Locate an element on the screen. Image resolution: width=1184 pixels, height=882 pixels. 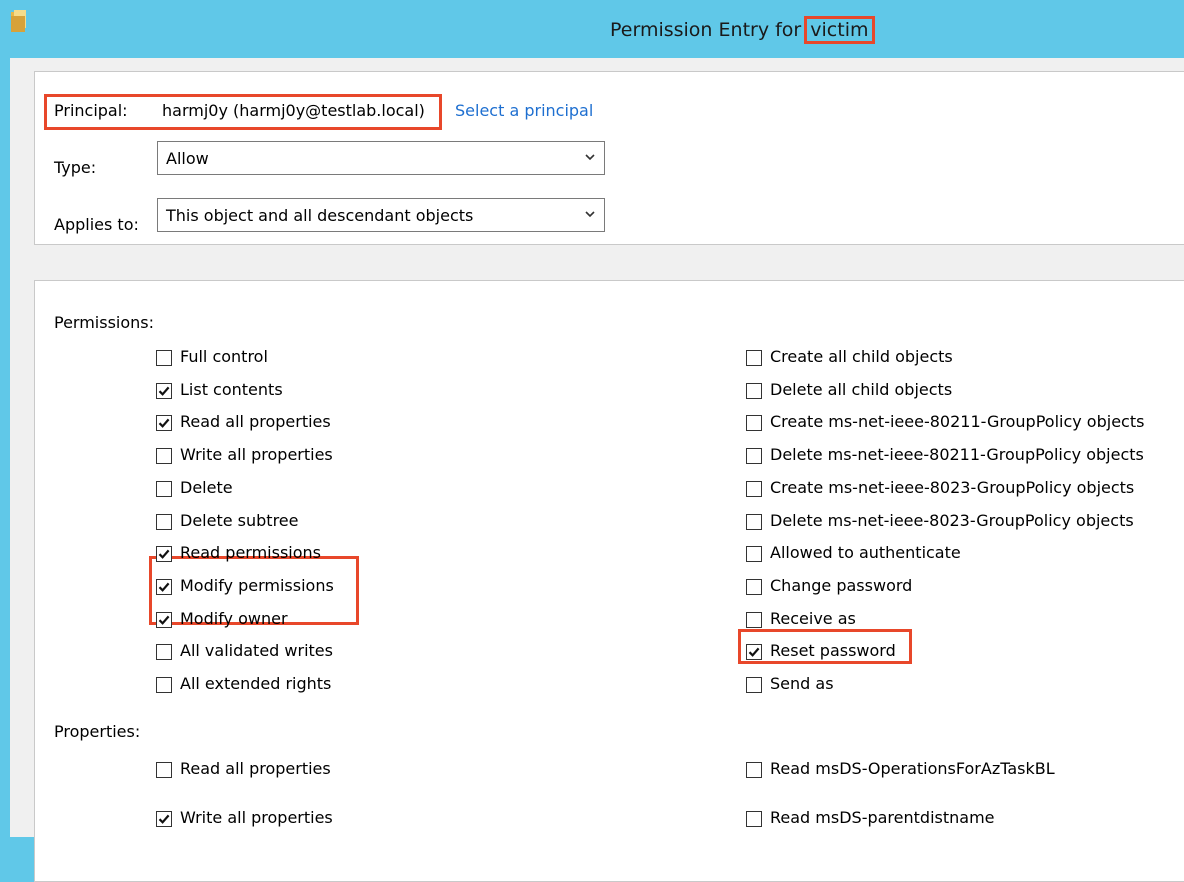
checkbox-label: All extended rights is located at coordinates (256, 683).